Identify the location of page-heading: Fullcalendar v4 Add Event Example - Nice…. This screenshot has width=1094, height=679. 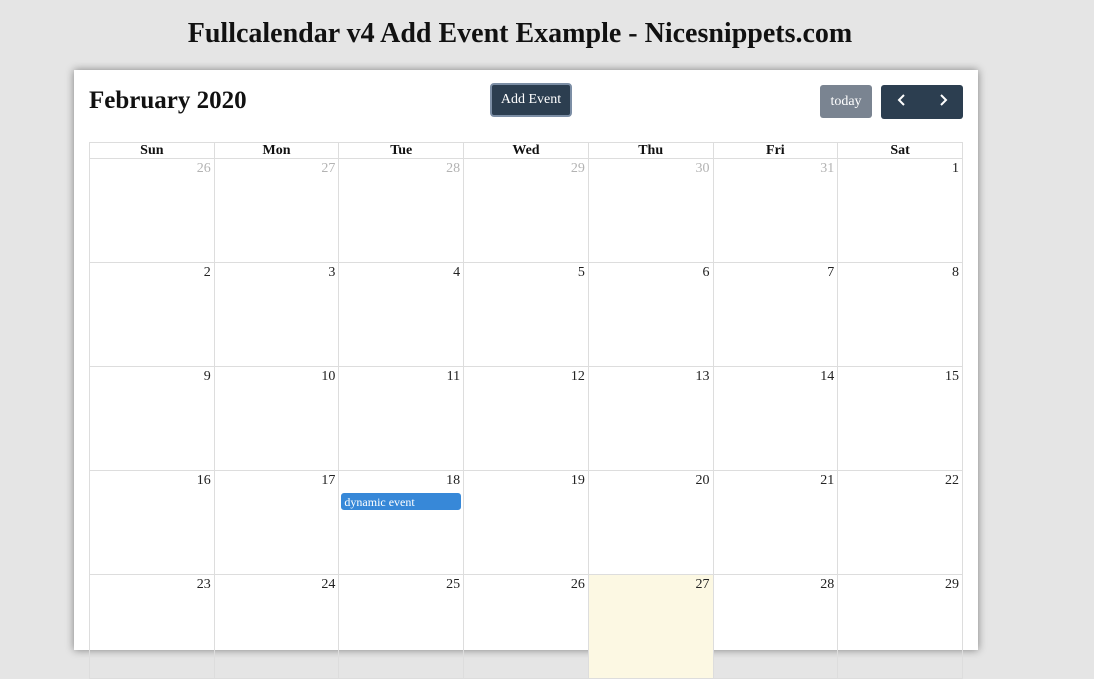
(520, 33).